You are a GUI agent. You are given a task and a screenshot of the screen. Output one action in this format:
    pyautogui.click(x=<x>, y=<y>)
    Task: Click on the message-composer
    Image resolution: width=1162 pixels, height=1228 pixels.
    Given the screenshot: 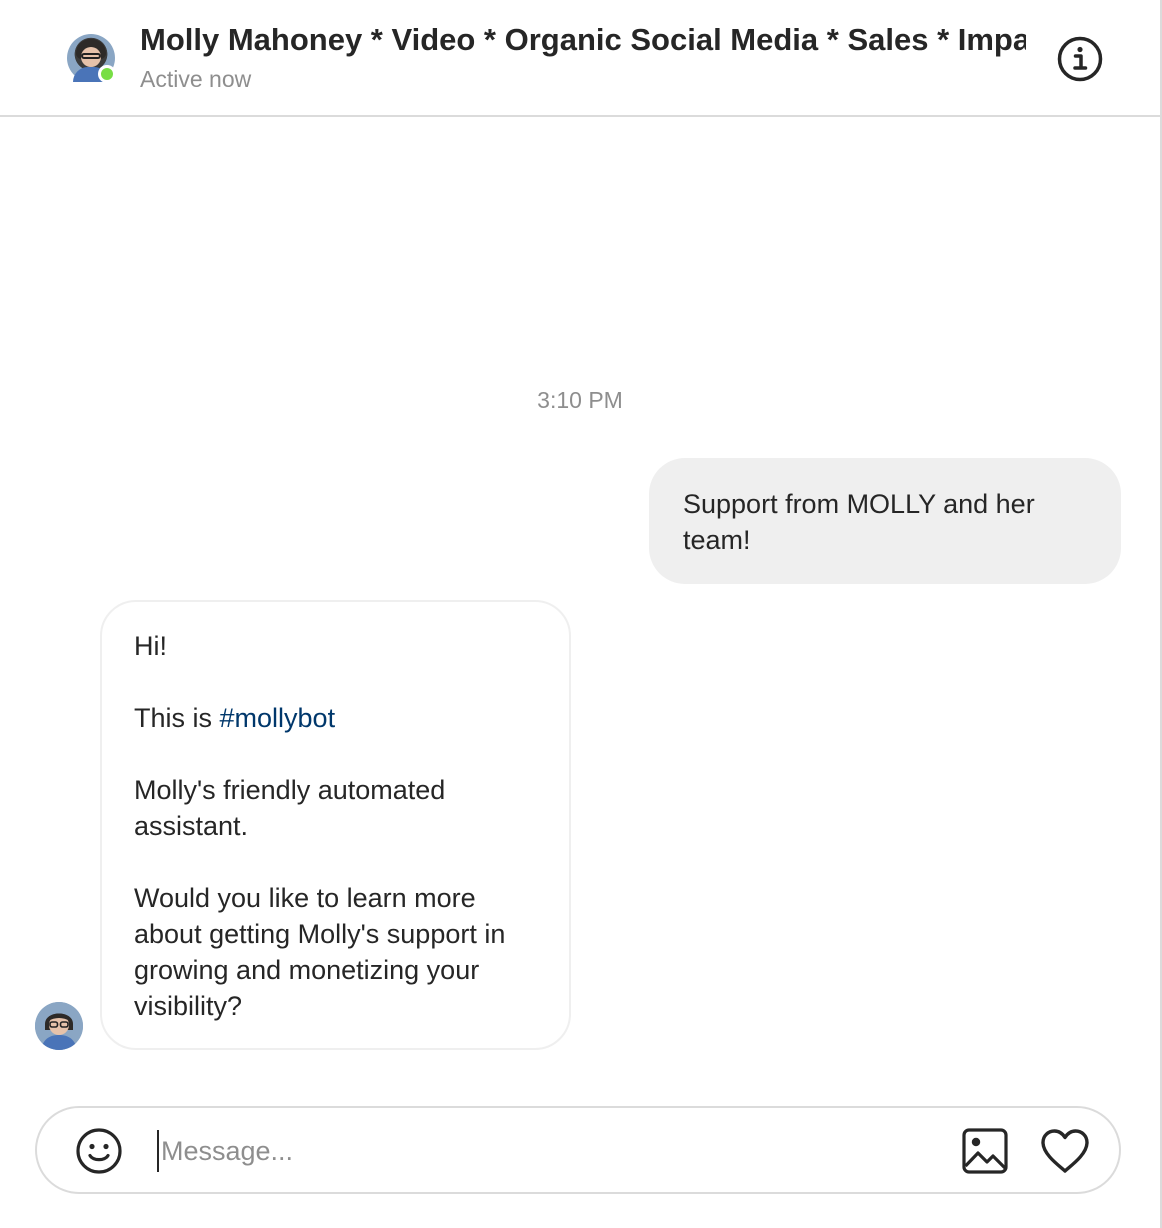 What is the action you would take?
    pyautogui.click(x=578, y=1150)
    